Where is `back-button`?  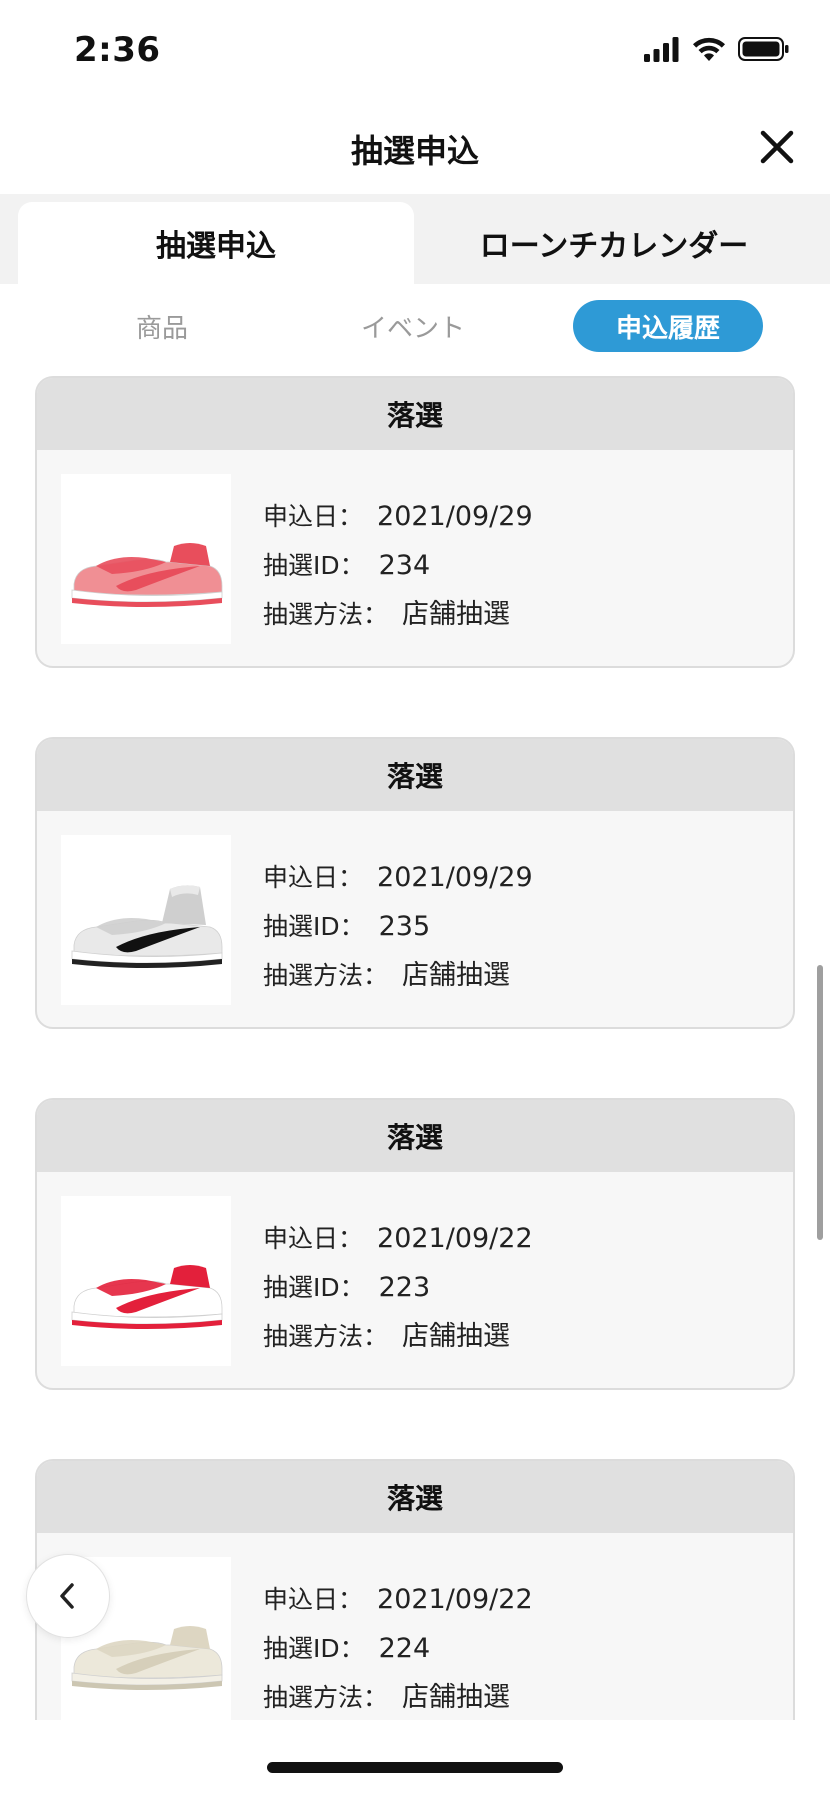 back-button is located at coordinates (68, 1596).